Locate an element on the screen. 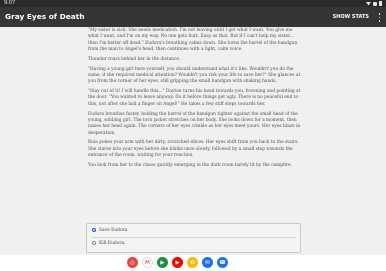 The image size is (386, 271). play-store-icon: ▶ is located at coordinates (162, 262).